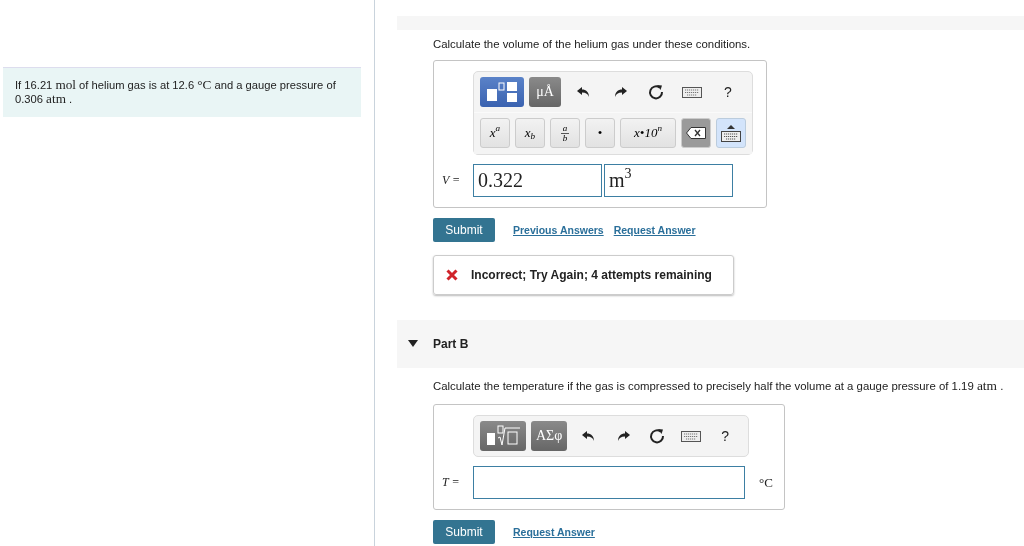 This screenshot has height=546, width=1024. What do you see at coordinates (537, 180) in the screenshot?
I see `answer-field: 0.322` at bounding box center [537, 180].